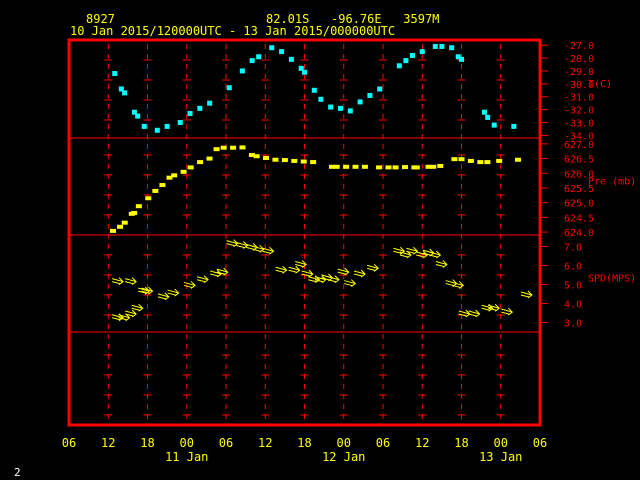  What do you see at coordinates (226, 443) in the screenshot?
I see `x-tick-label: 06` at bounding box center [226, 443].